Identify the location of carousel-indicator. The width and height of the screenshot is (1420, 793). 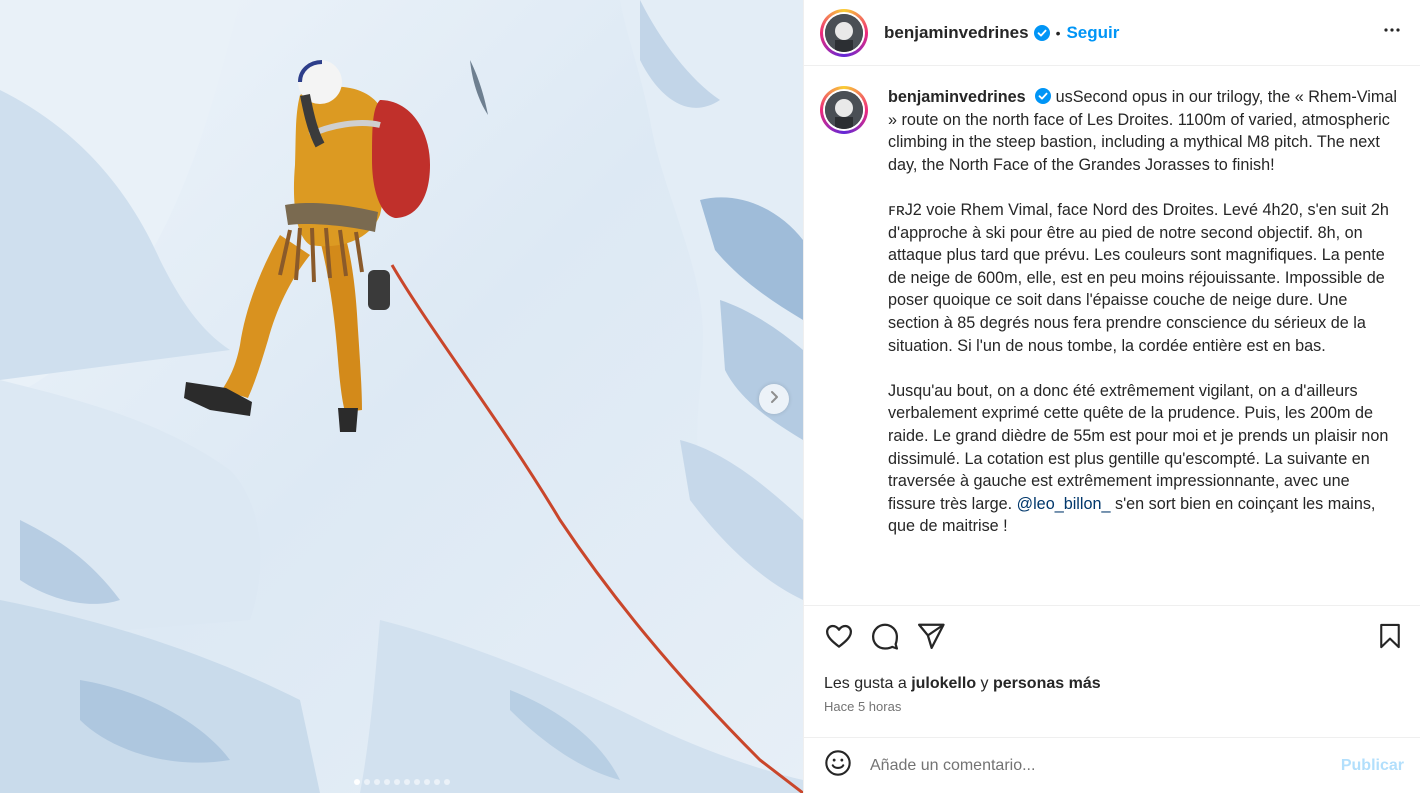
(401, 782).